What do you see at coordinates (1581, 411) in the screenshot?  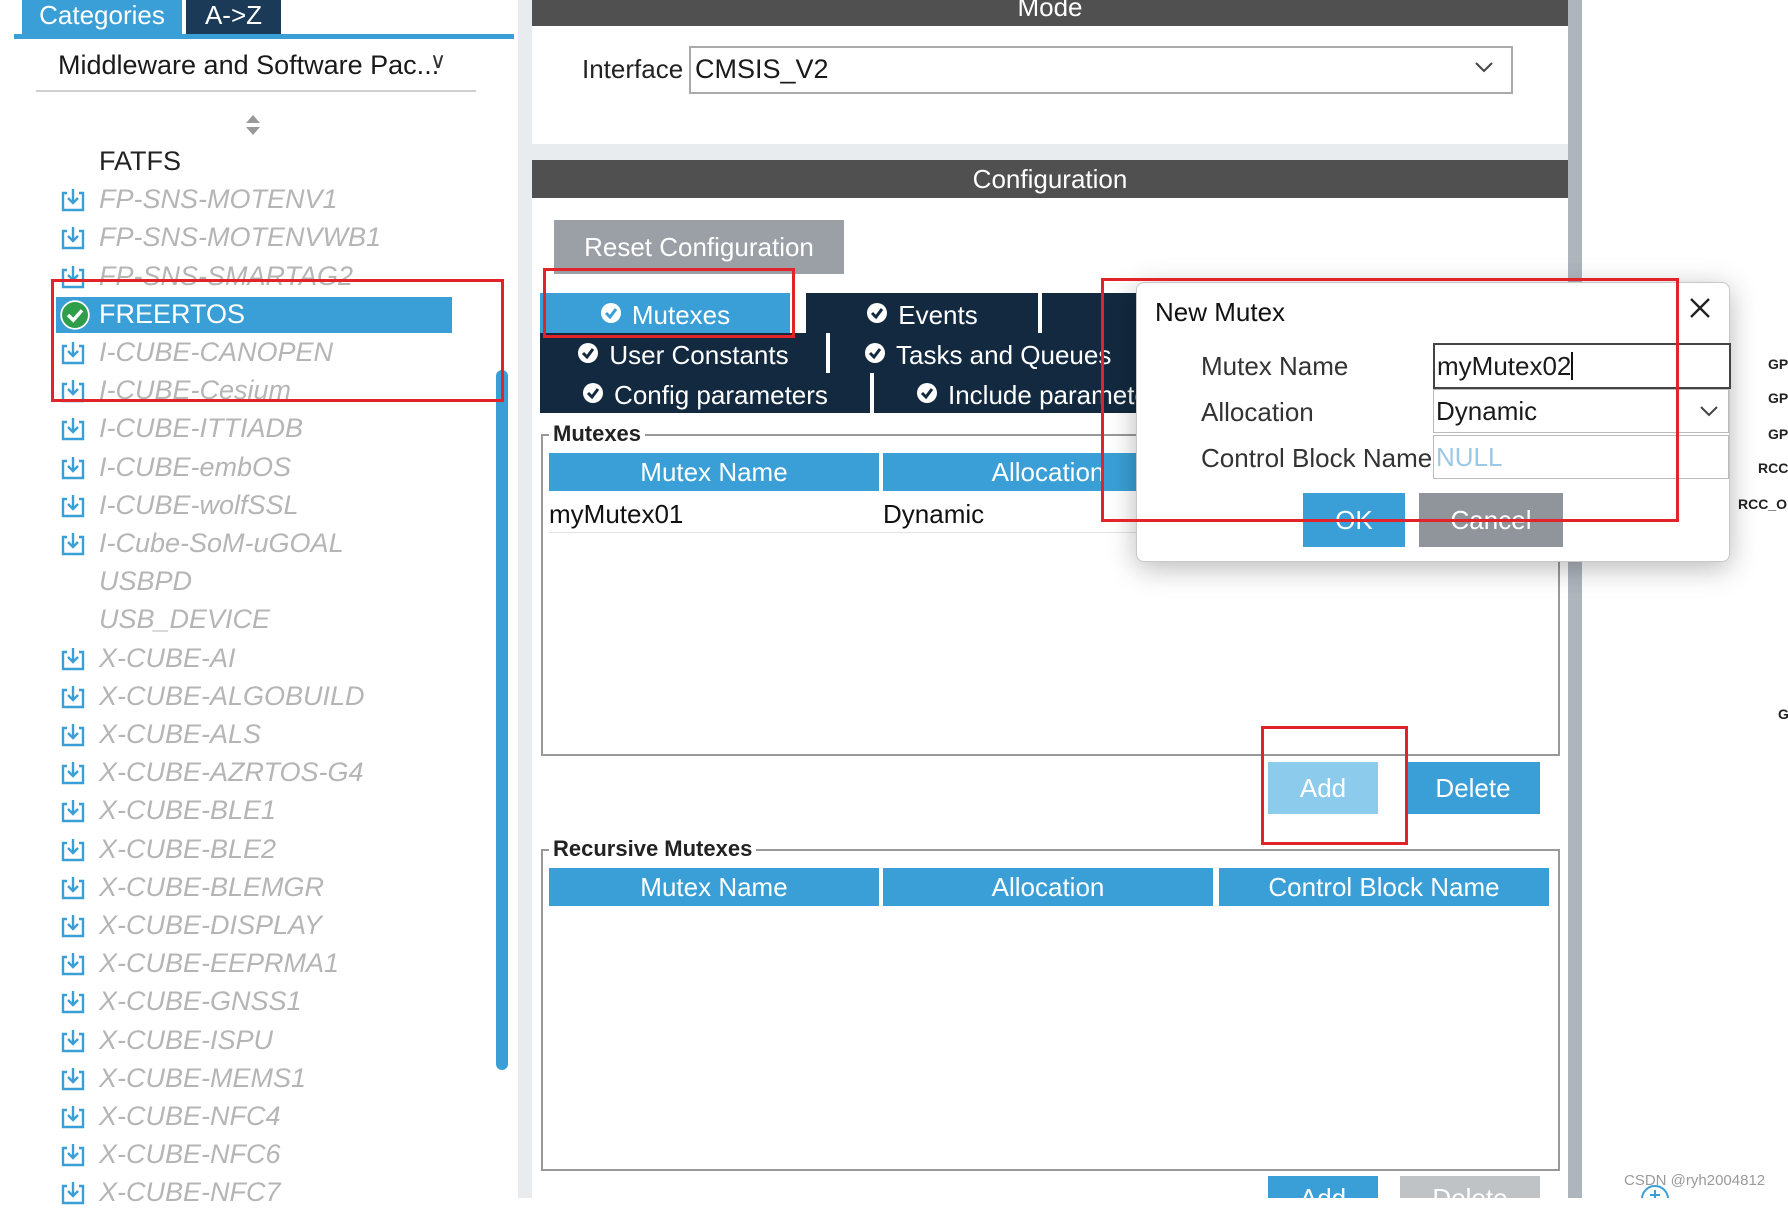 I see `allocation-select: Dynamic` at bounding box center [1581, 411].